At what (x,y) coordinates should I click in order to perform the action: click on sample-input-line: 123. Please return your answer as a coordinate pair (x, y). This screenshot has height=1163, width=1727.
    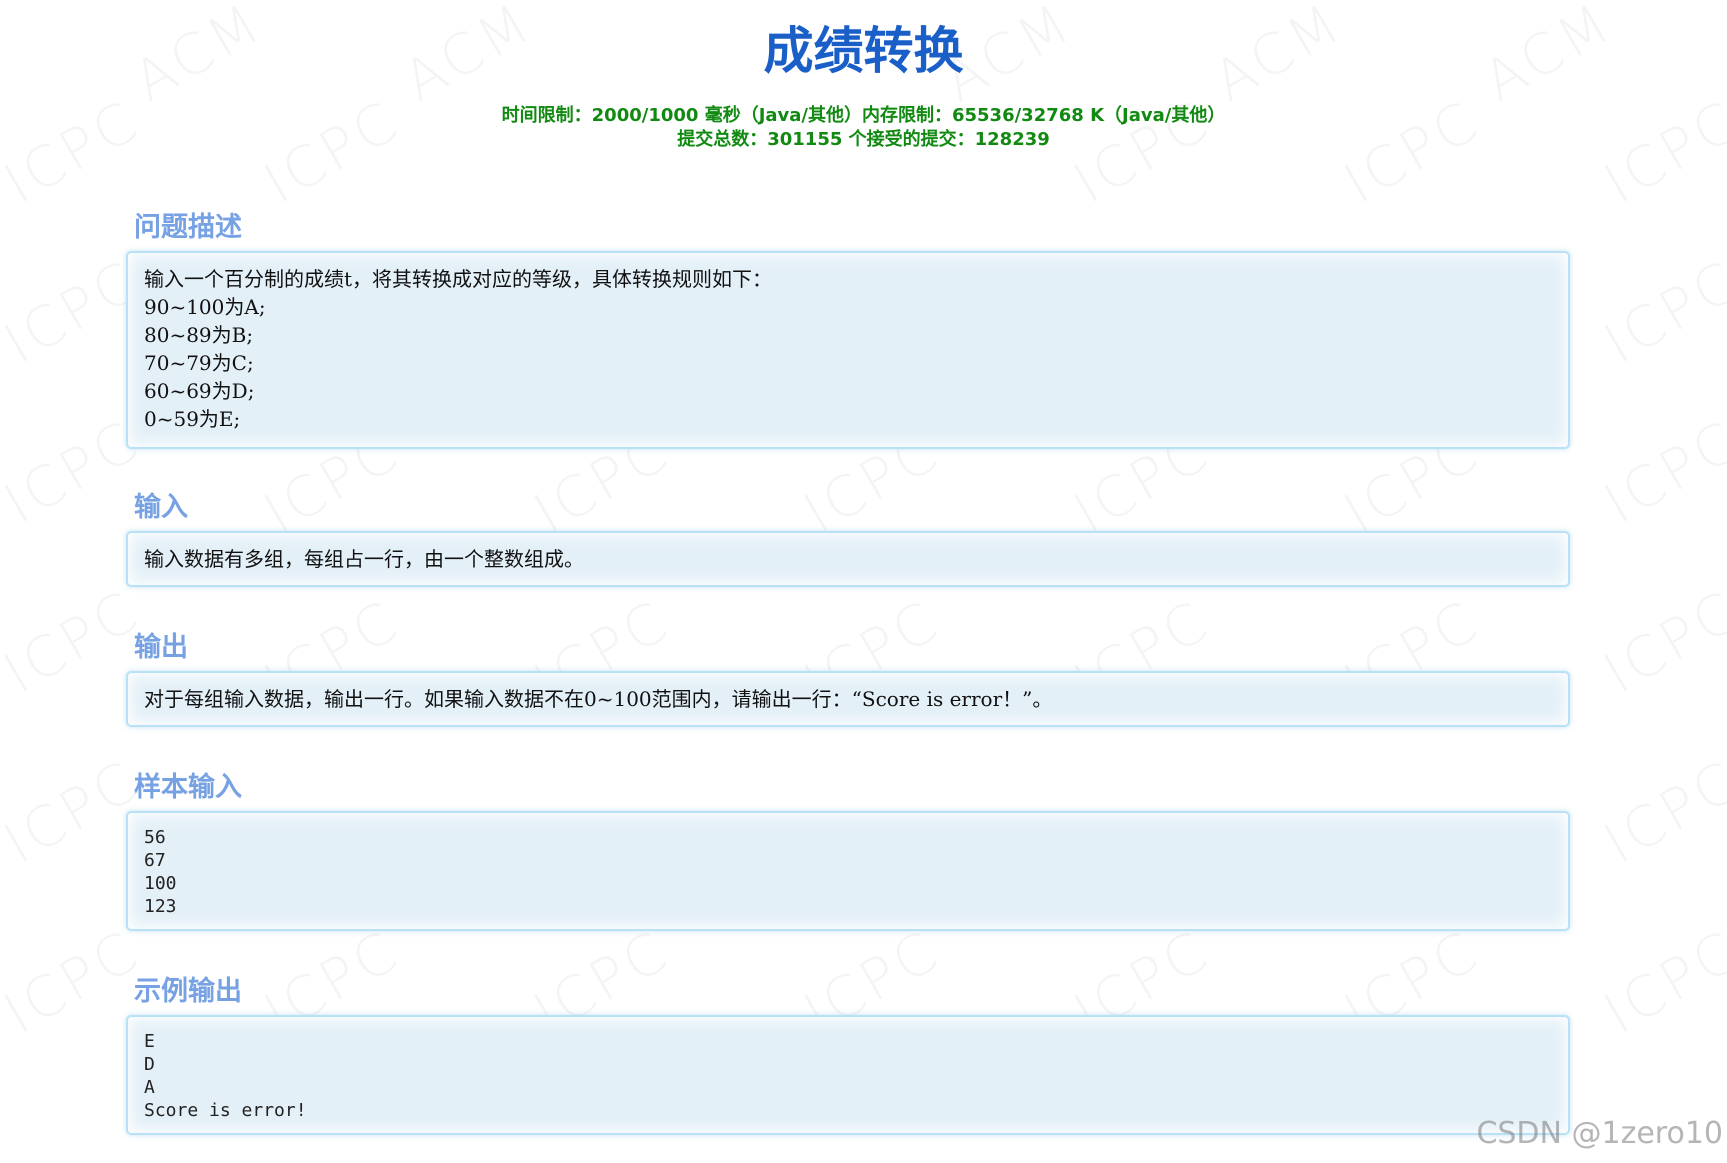
    Looking at the image, I should click on (160, 906).